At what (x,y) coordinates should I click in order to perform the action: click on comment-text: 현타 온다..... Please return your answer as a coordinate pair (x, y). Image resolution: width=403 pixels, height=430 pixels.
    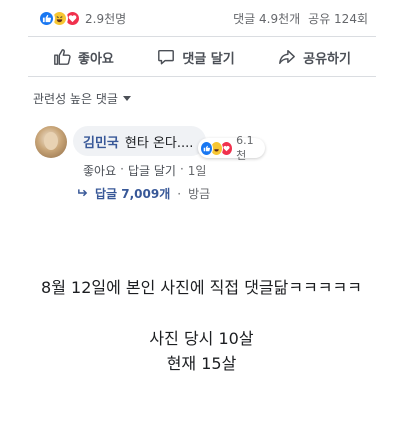
    Looking at the image, I should click on (159, 143).